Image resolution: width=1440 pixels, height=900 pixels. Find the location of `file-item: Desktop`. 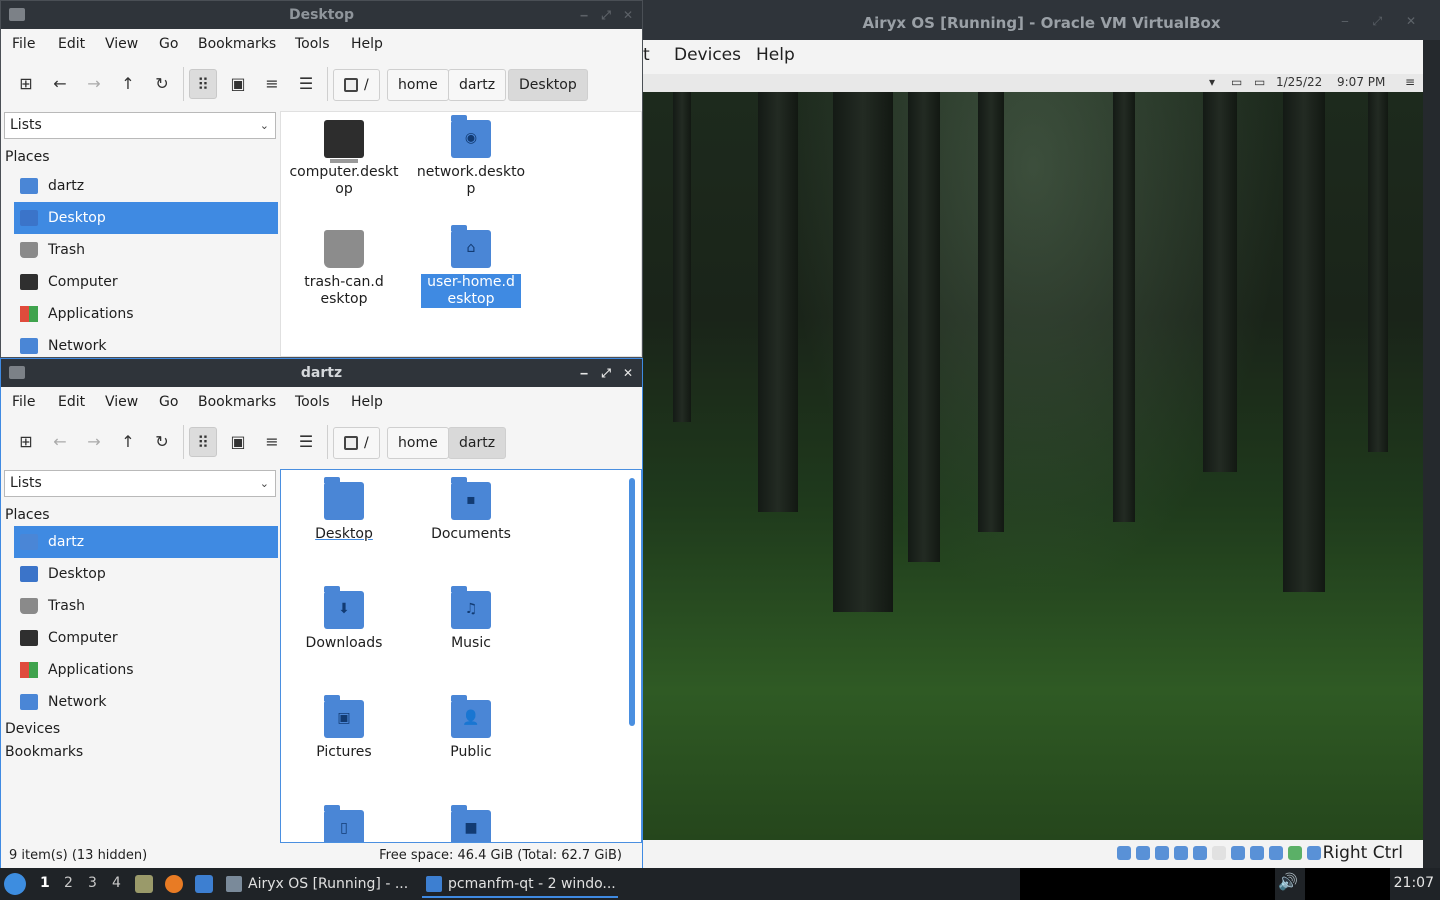

file-item: Desktop is located at coordinates (344, 510).